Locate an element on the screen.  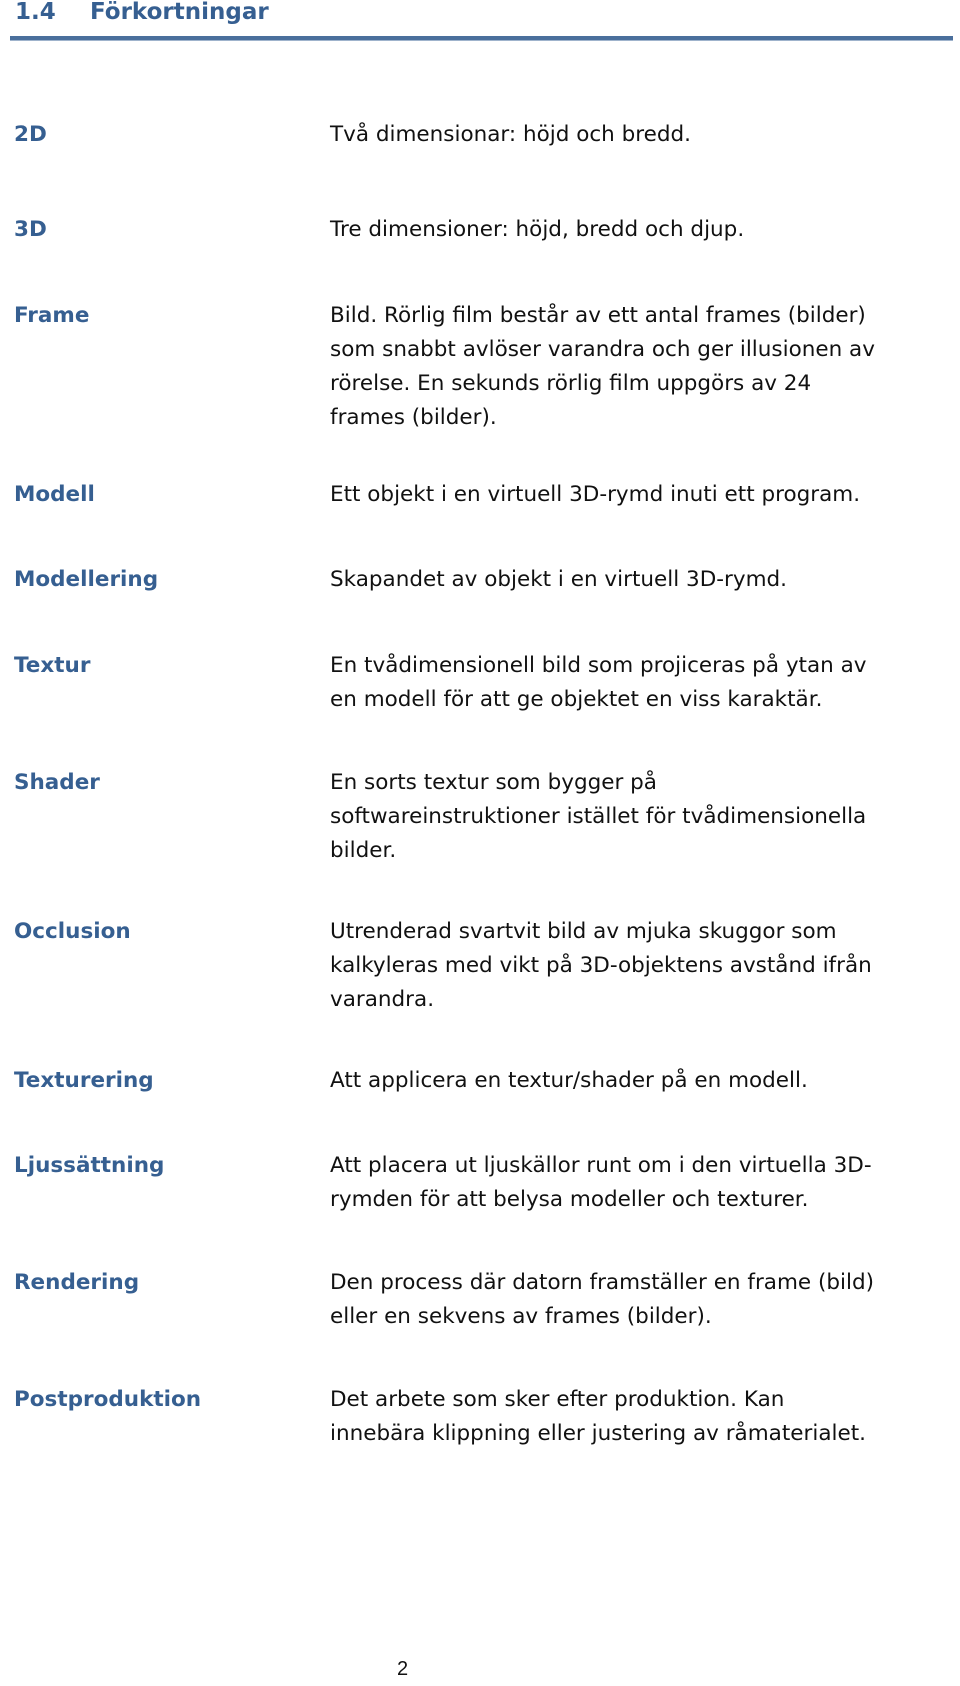
definition-line: En sorts textur som bygger på is located at coordinates (493, 782).